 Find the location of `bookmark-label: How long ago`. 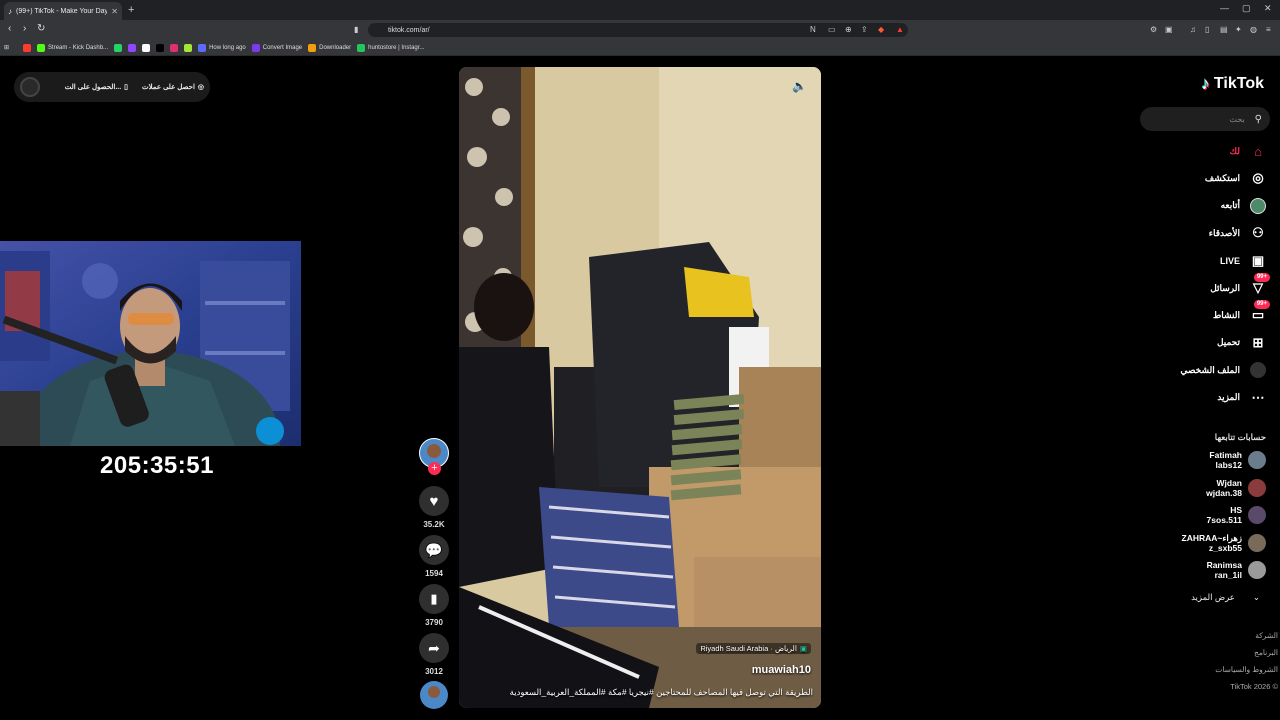

bookmark-label: How long ago is located at coordinates (227, 47).